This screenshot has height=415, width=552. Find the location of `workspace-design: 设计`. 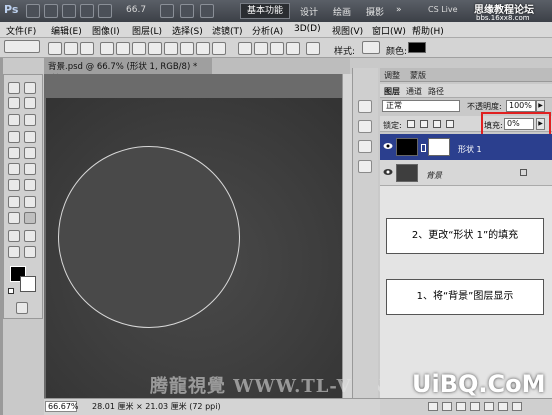

workspace-design: 设计 is located at coordinates (309, 11).